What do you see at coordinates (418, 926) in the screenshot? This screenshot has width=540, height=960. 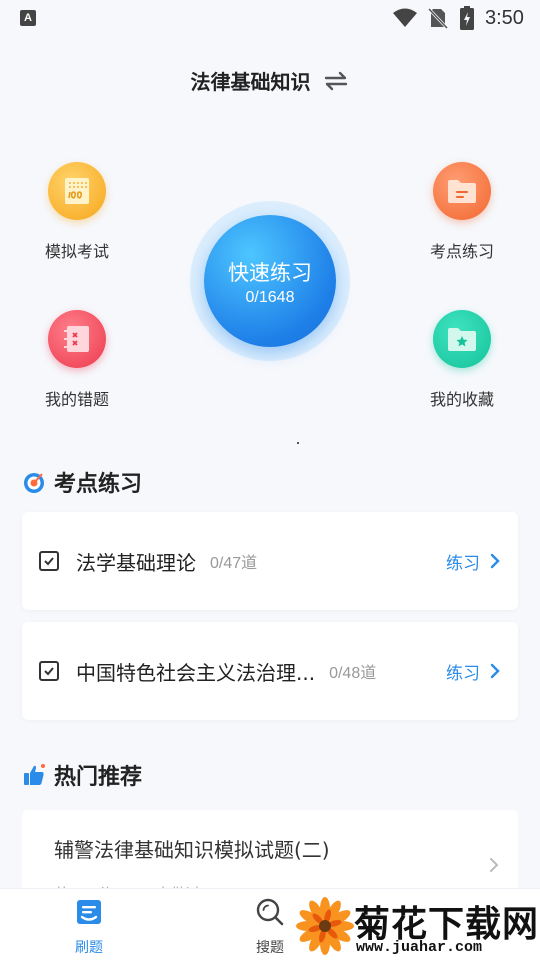 I see `site-watermark: 菊花下载网 www.juahar.com` at bounding box center [418, 926].